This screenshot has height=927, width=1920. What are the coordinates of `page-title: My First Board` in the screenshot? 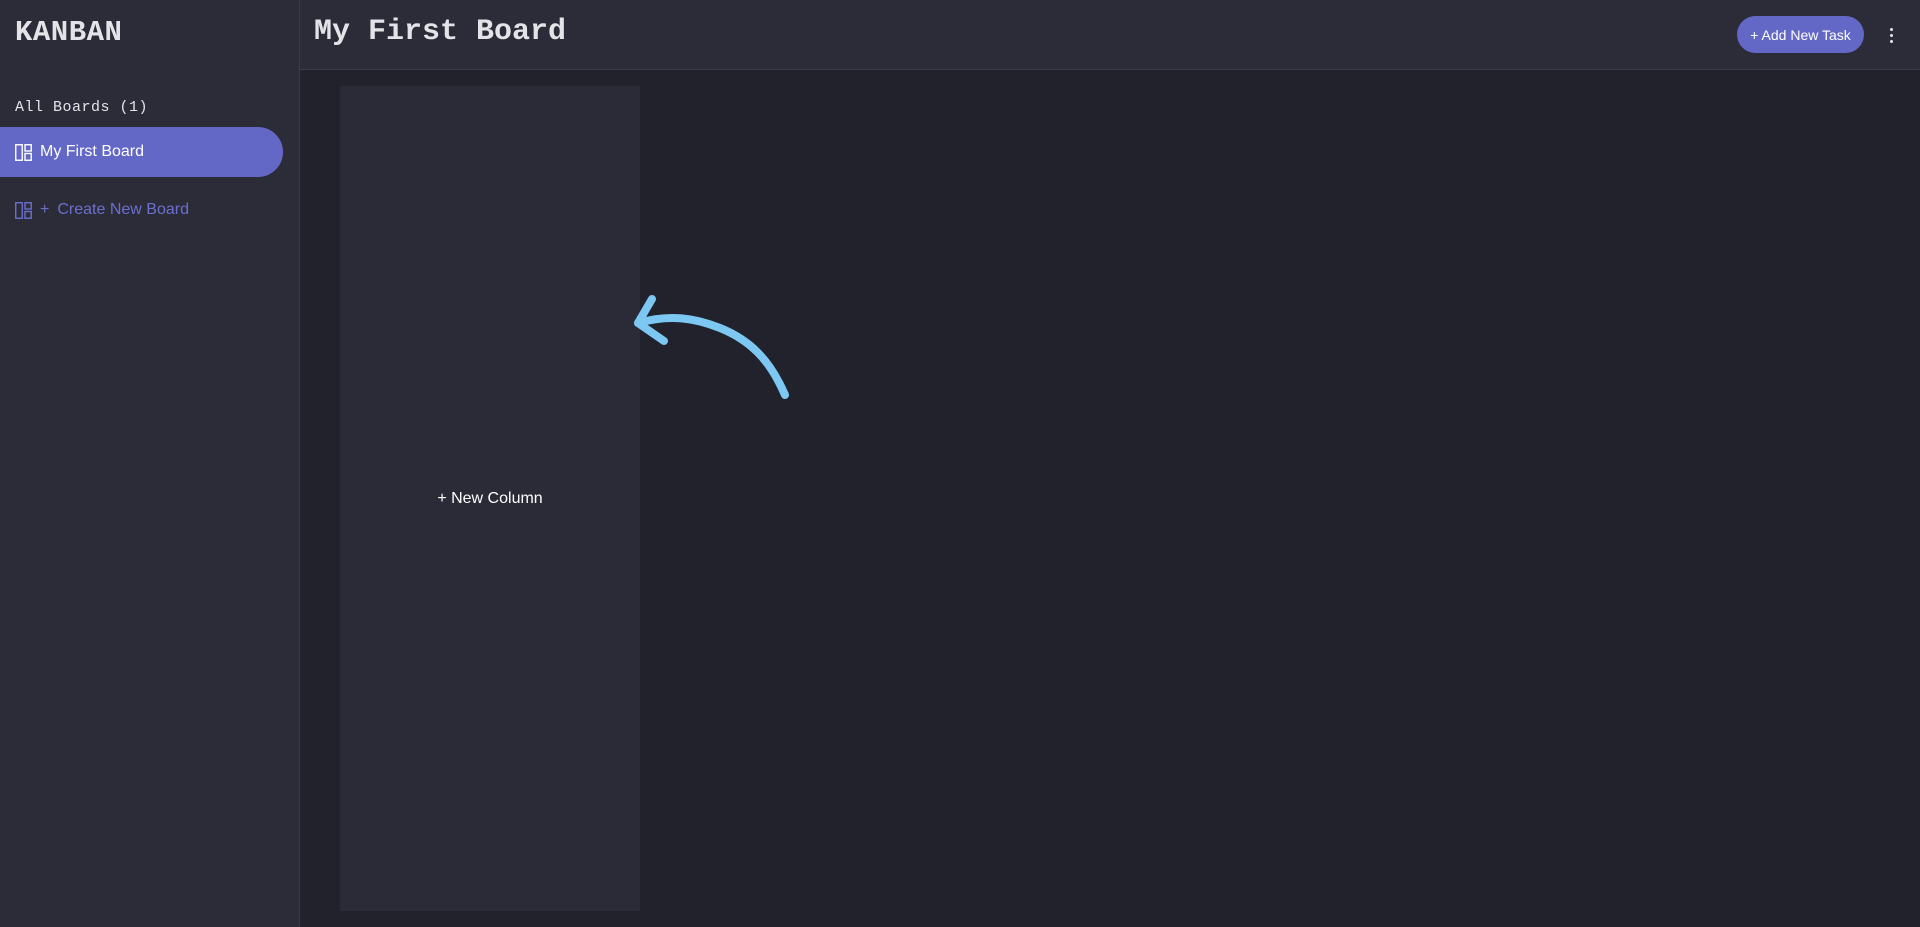 It's located at (440, 32).